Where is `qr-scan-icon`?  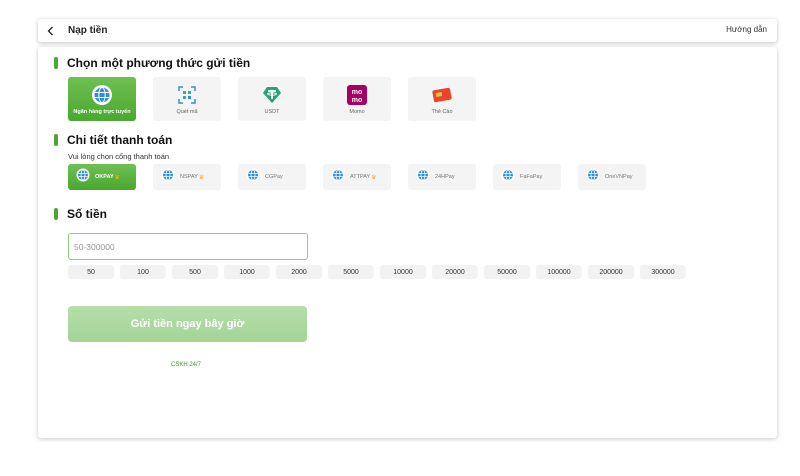
qr-scan-icon is located at coordinates (187, 95).